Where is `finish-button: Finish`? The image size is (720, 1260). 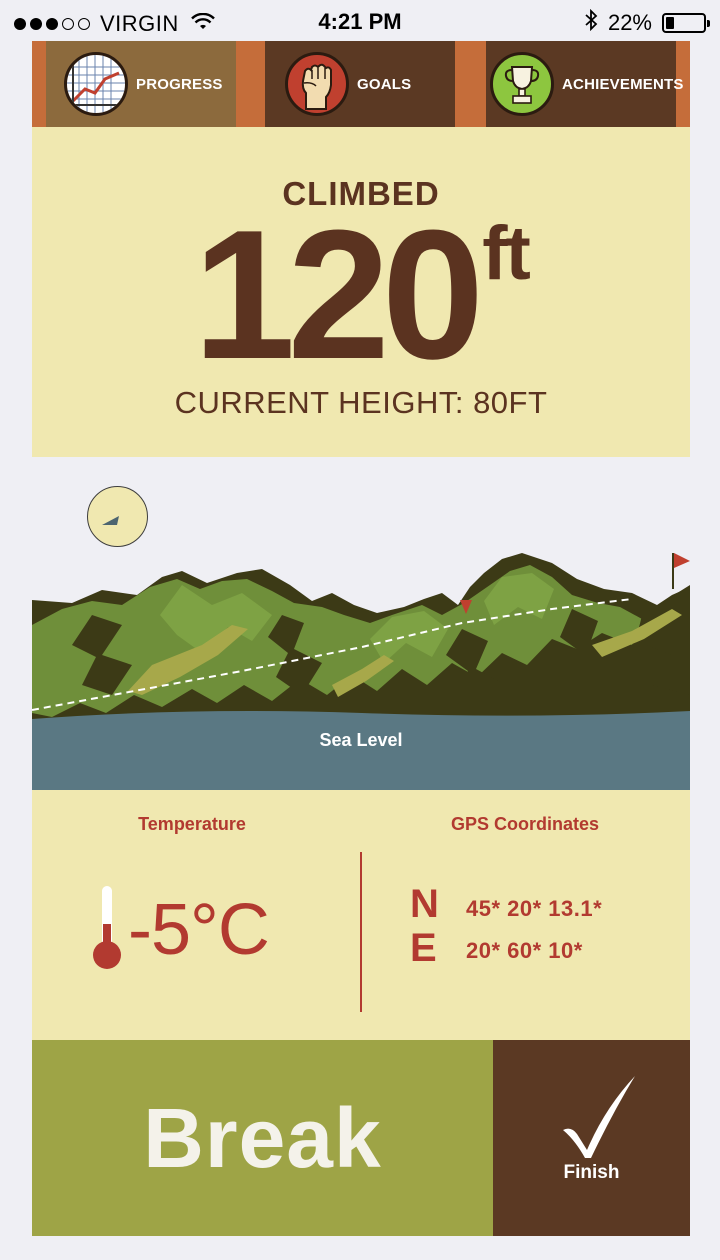 finish-button: Finish is located at coordinates (591, 1138).